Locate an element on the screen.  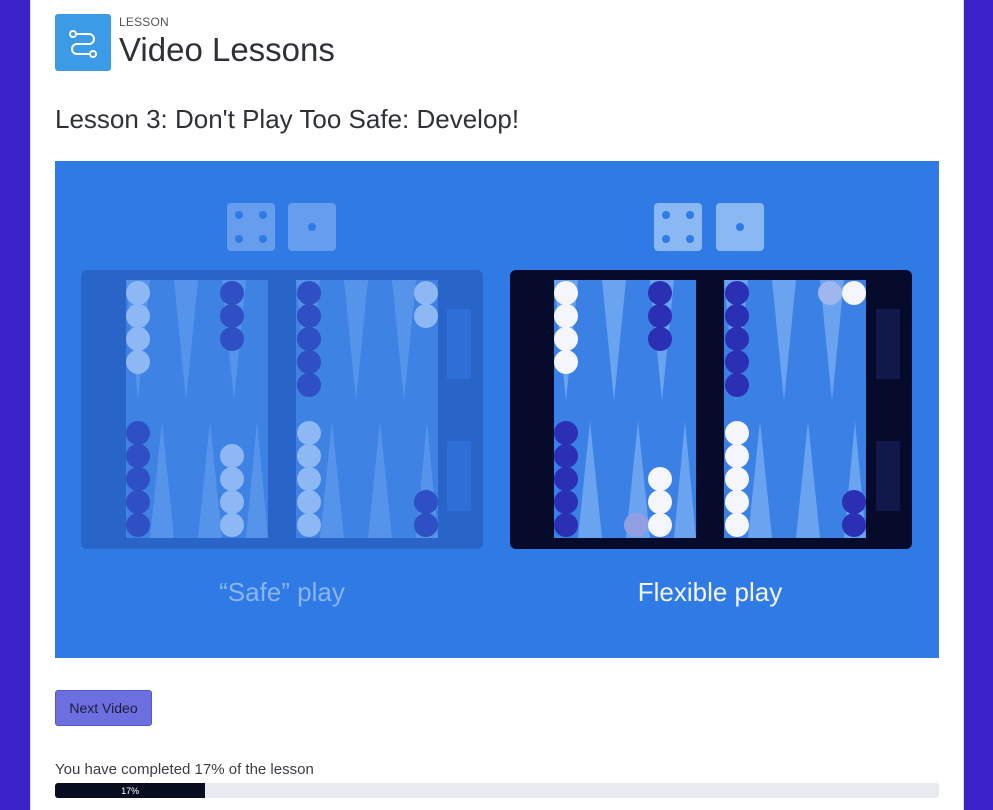
progress-label: 17% is located at coordinates (130, 790).